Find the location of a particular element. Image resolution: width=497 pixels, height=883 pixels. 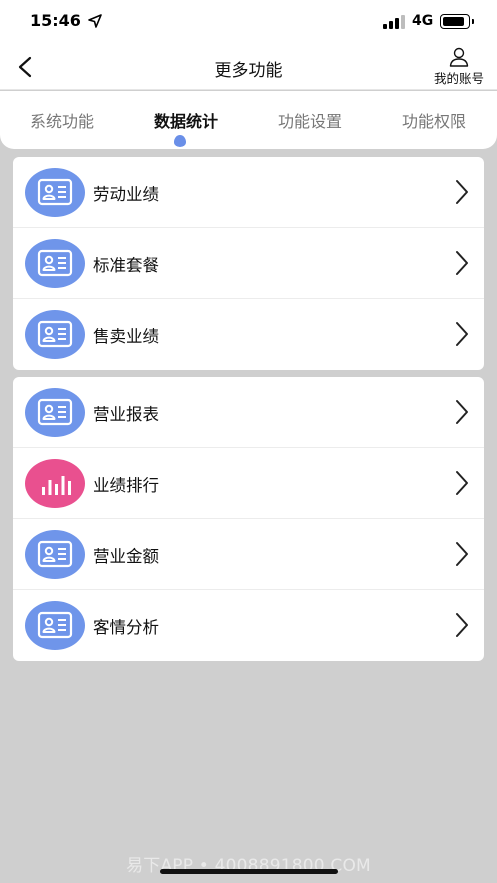

tab-bar: 系统功能 数据统计 功能设置 功能权限 is located at coordinates (248, 120).